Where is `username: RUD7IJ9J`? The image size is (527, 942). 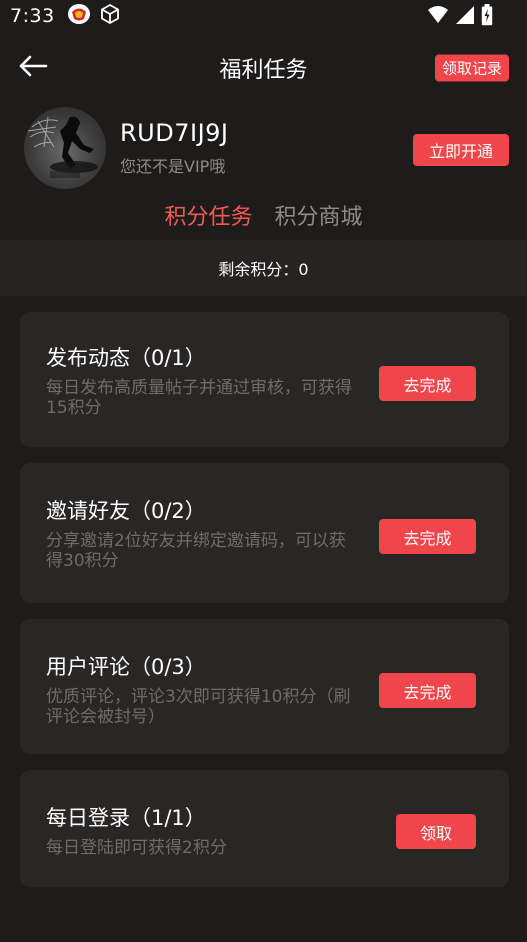
username: RUD7IJ9J is located at coordinates (174, 133).